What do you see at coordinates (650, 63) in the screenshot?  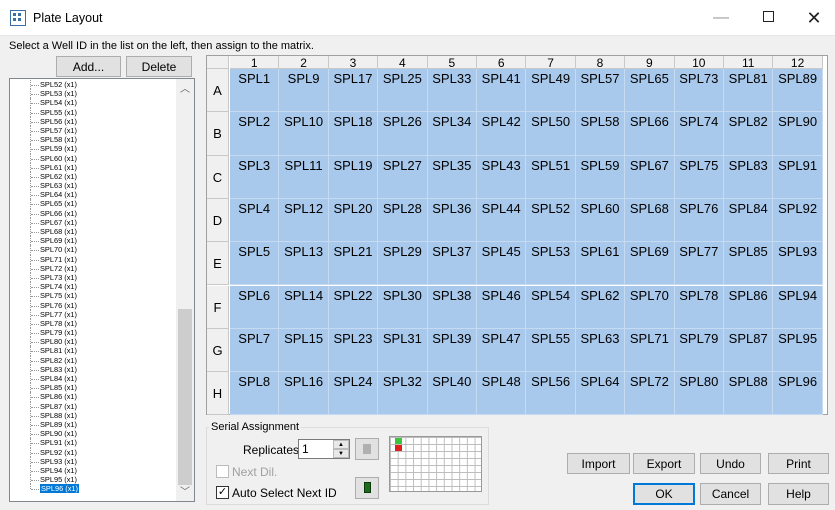 I see `column-header: 9` at bounding box center [650, 63].